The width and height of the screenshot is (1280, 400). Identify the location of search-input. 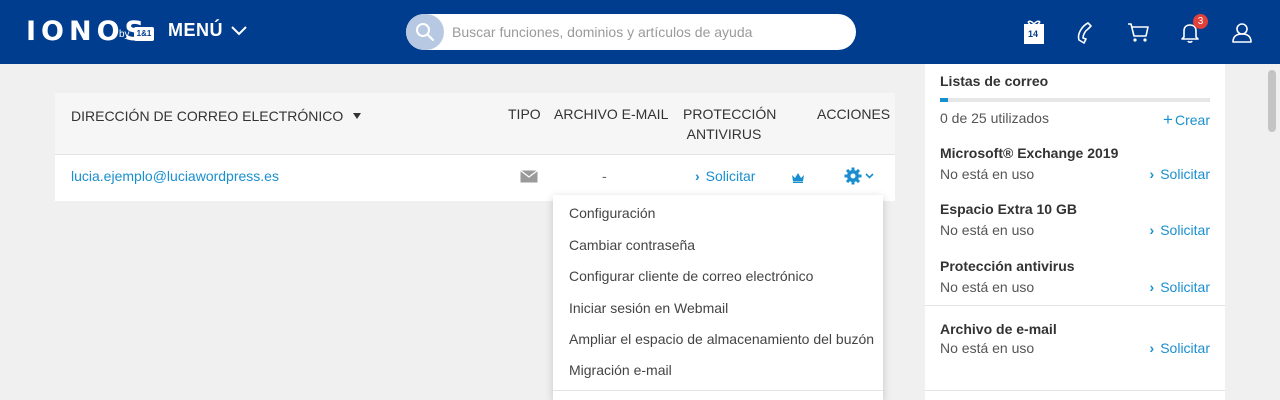
(647, 32).